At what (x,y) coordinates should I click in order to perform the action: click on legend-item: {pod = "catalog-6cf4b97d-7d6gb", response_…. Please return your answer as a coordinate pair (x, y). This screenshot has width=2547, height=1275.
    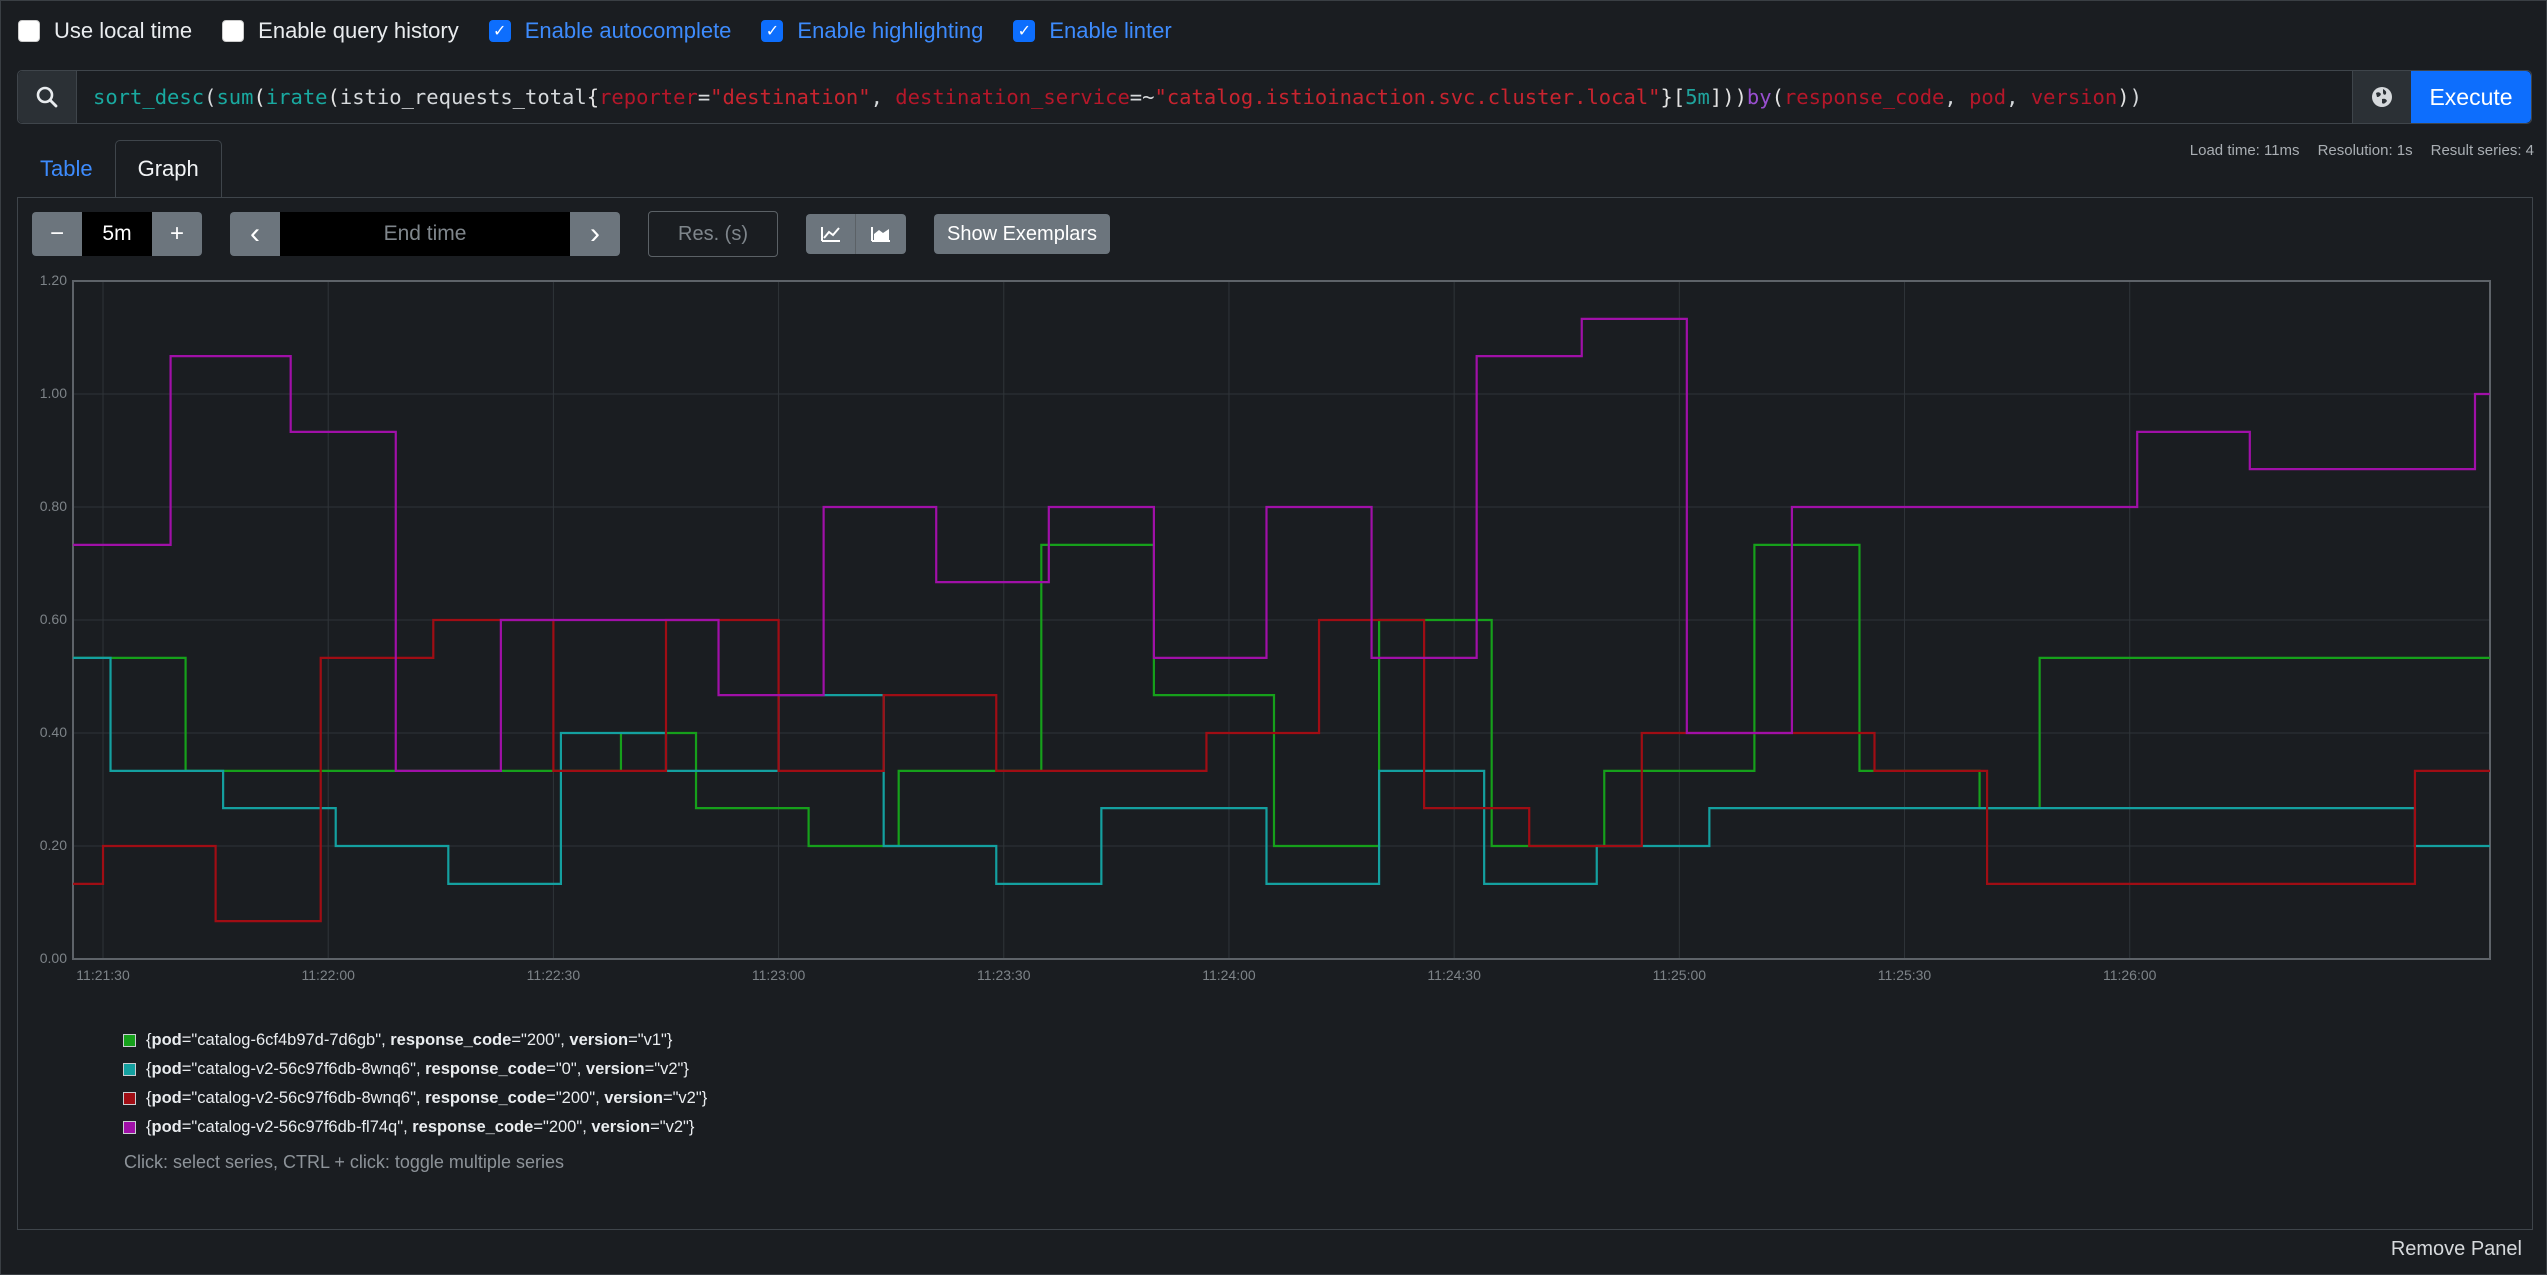
    Looking at the image, I should click on (415, 1040).